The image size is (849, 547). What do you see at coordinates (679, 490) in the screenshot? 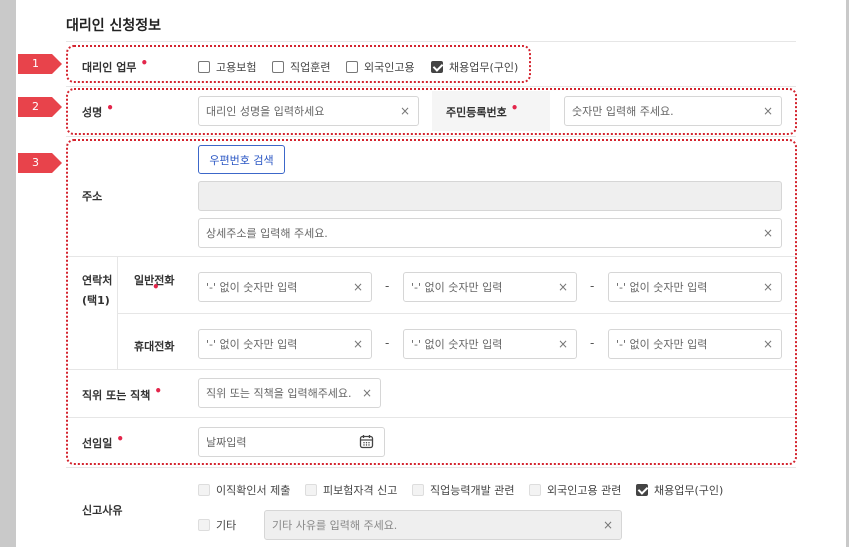
I see `reason-option-5: 채용업무(구인)` at bounding box center [679, 490].